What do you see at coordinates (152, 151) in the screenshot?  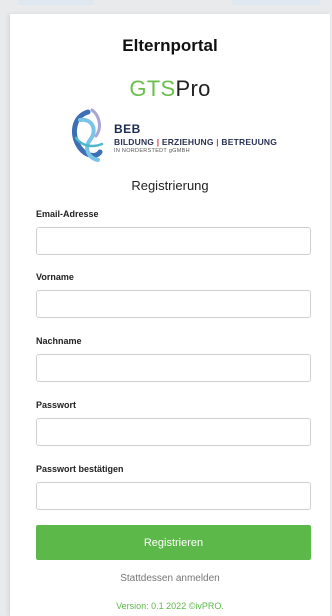 I see `logo-subtitle: IN NORDERSTEDT gGMBH` at bounding box center [152, 151].